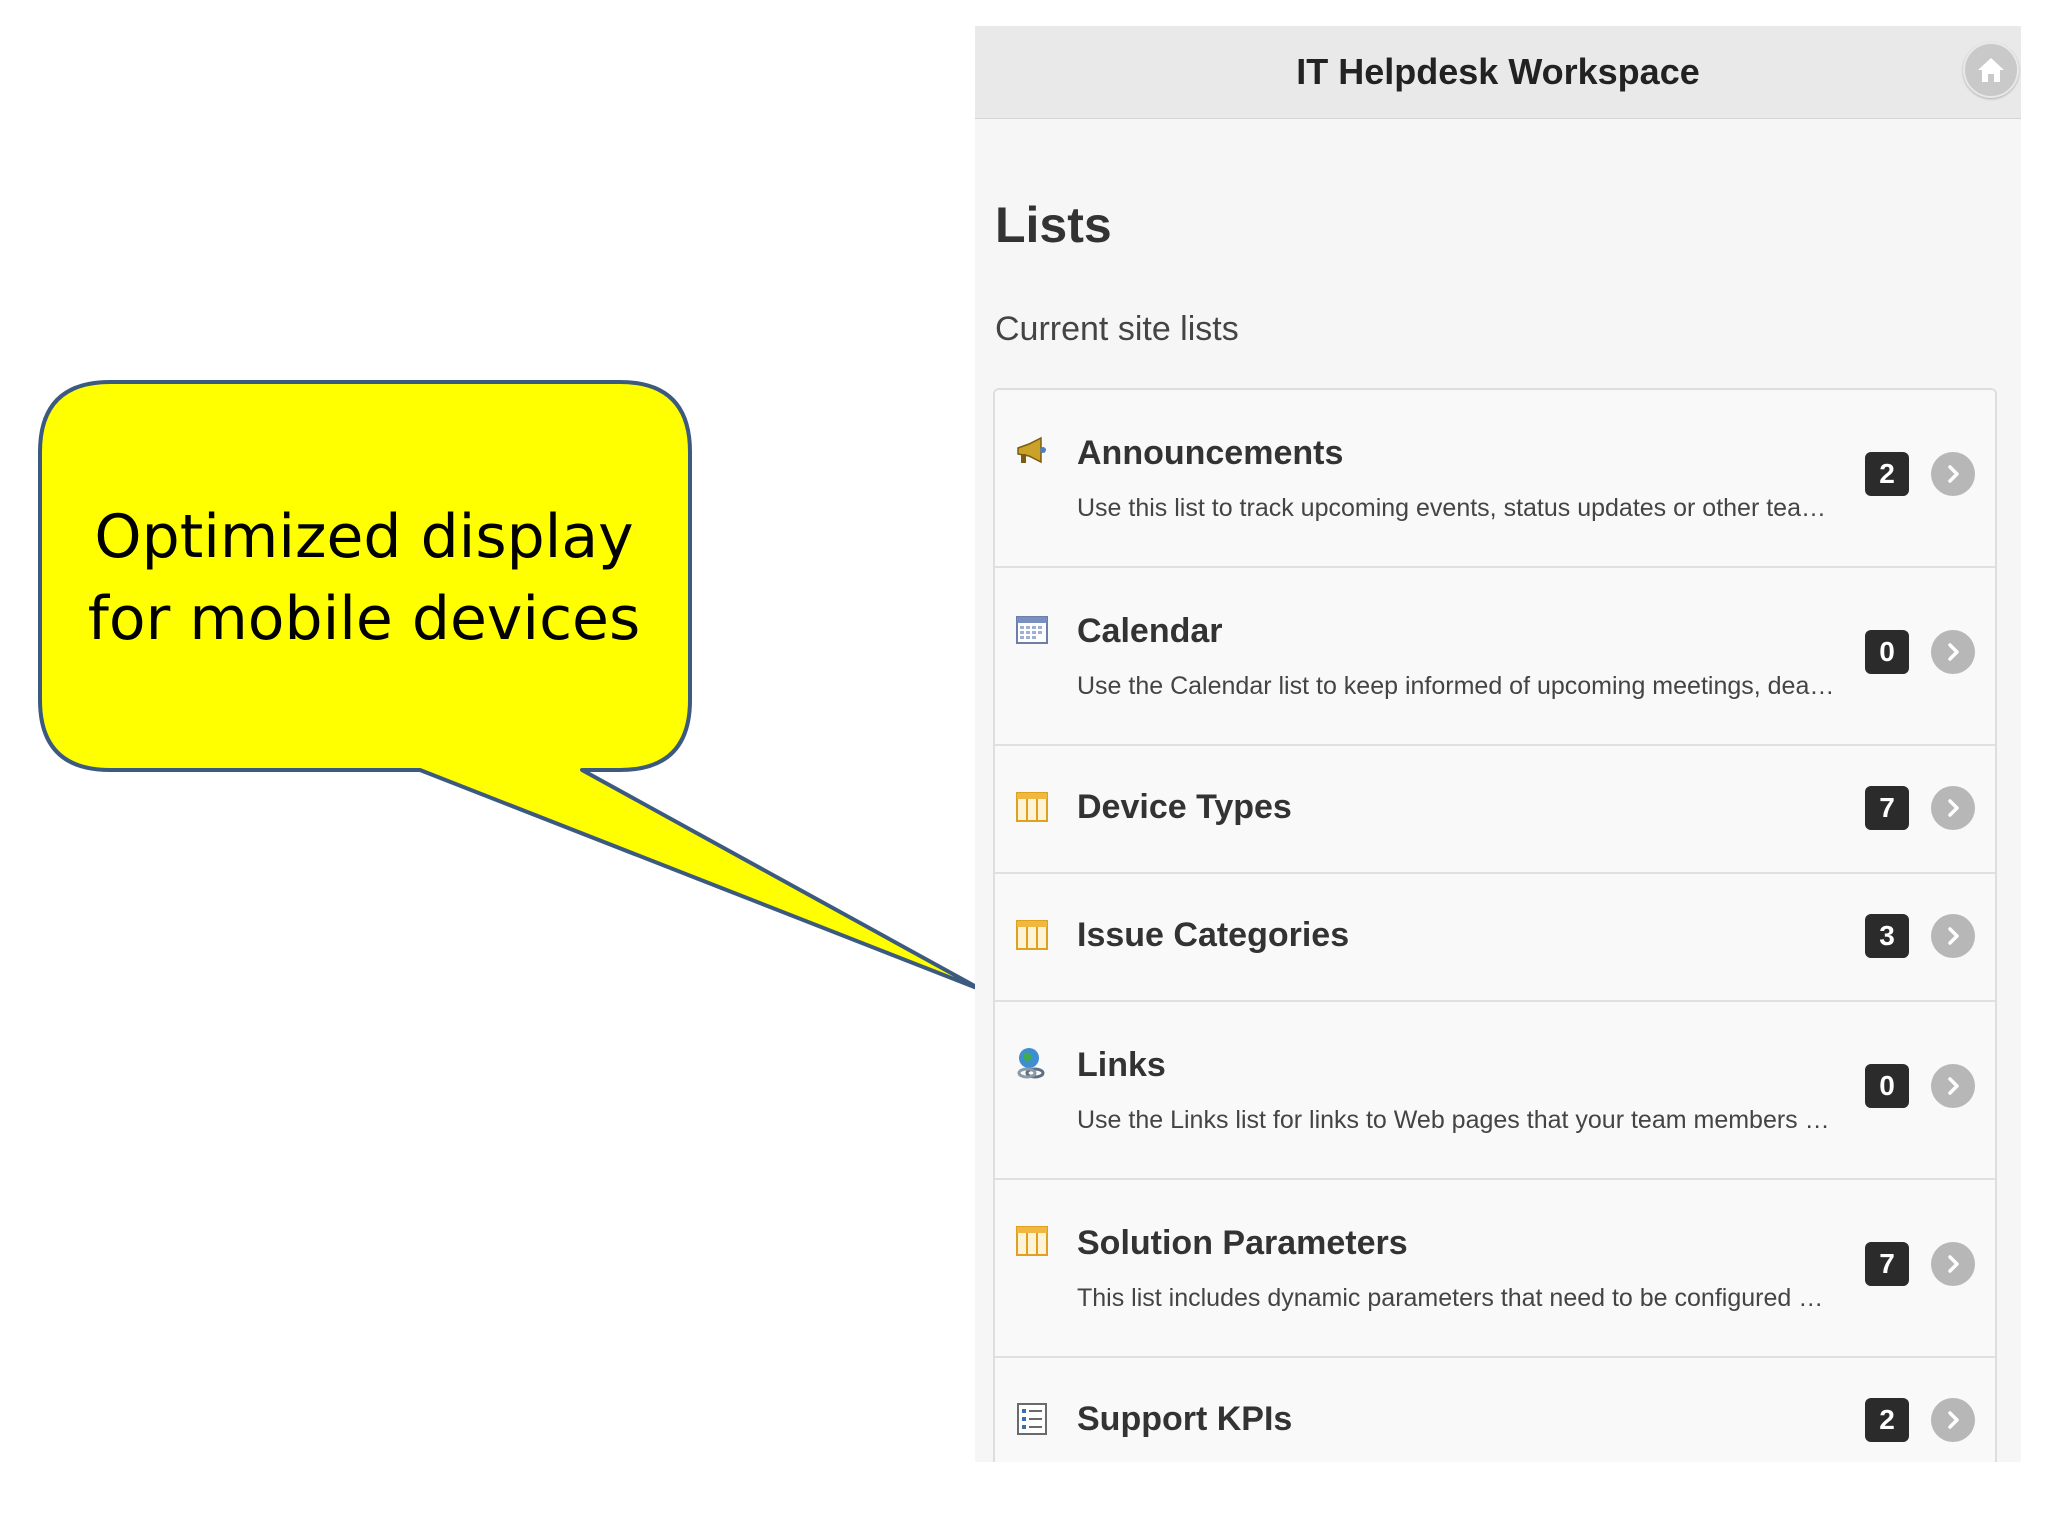 The height and width of the screenshot is (1536, 2048). I want to click on page-title: Lists, so click(1053, 225).